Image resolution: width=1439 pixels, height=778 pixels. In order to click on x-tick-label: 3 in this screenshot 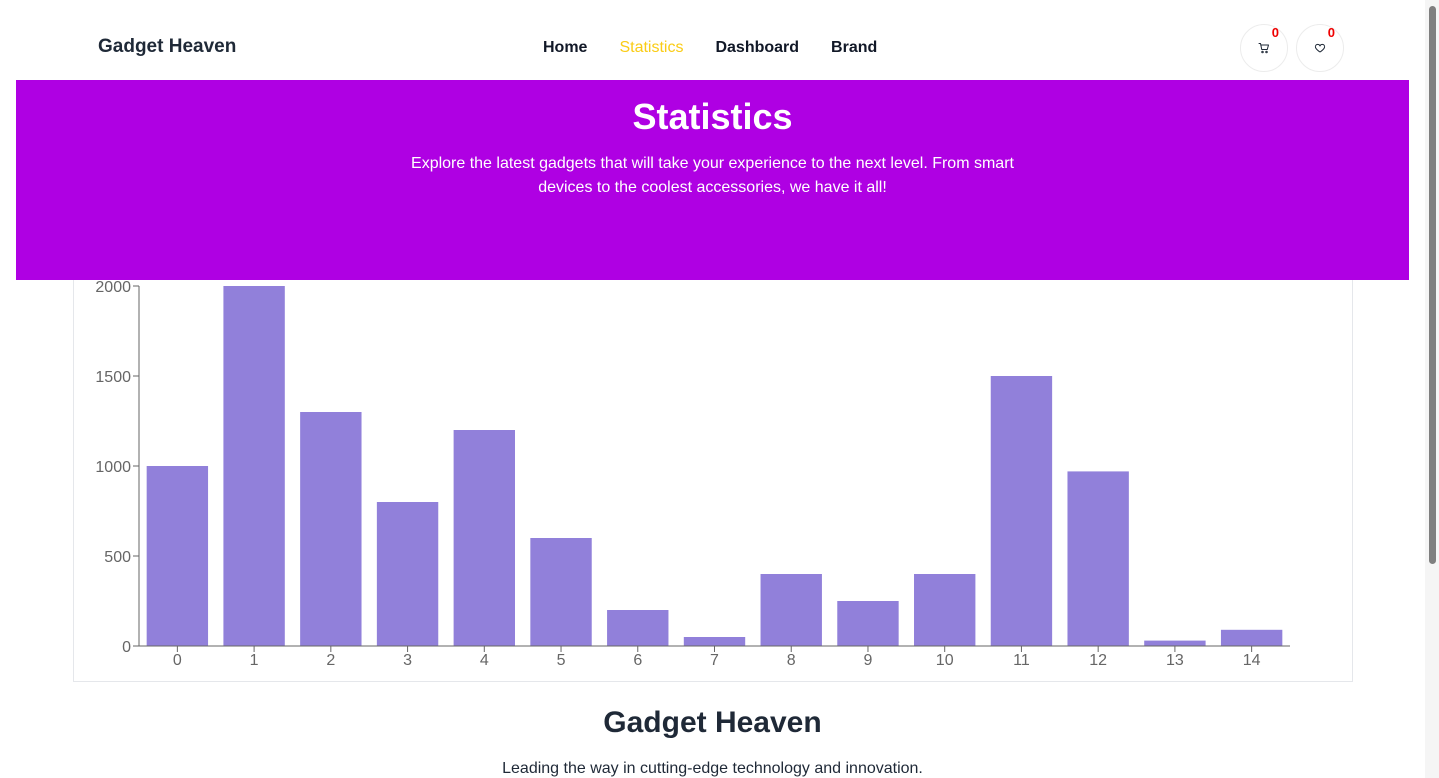, I will do `click(407, 660)`.